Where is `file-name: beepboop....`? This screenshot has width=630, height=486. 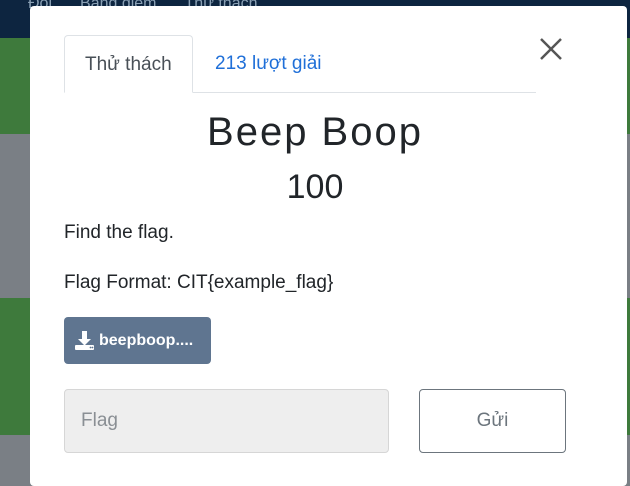 file-name: beepboop.... is located at coordinates (146, 340).